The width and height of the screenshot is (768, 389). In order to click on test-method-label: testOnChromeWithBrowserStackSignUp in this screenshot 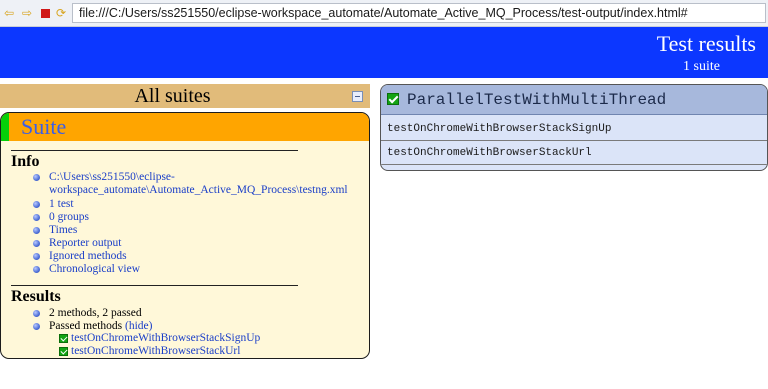, I will do `click(499, 129)`.